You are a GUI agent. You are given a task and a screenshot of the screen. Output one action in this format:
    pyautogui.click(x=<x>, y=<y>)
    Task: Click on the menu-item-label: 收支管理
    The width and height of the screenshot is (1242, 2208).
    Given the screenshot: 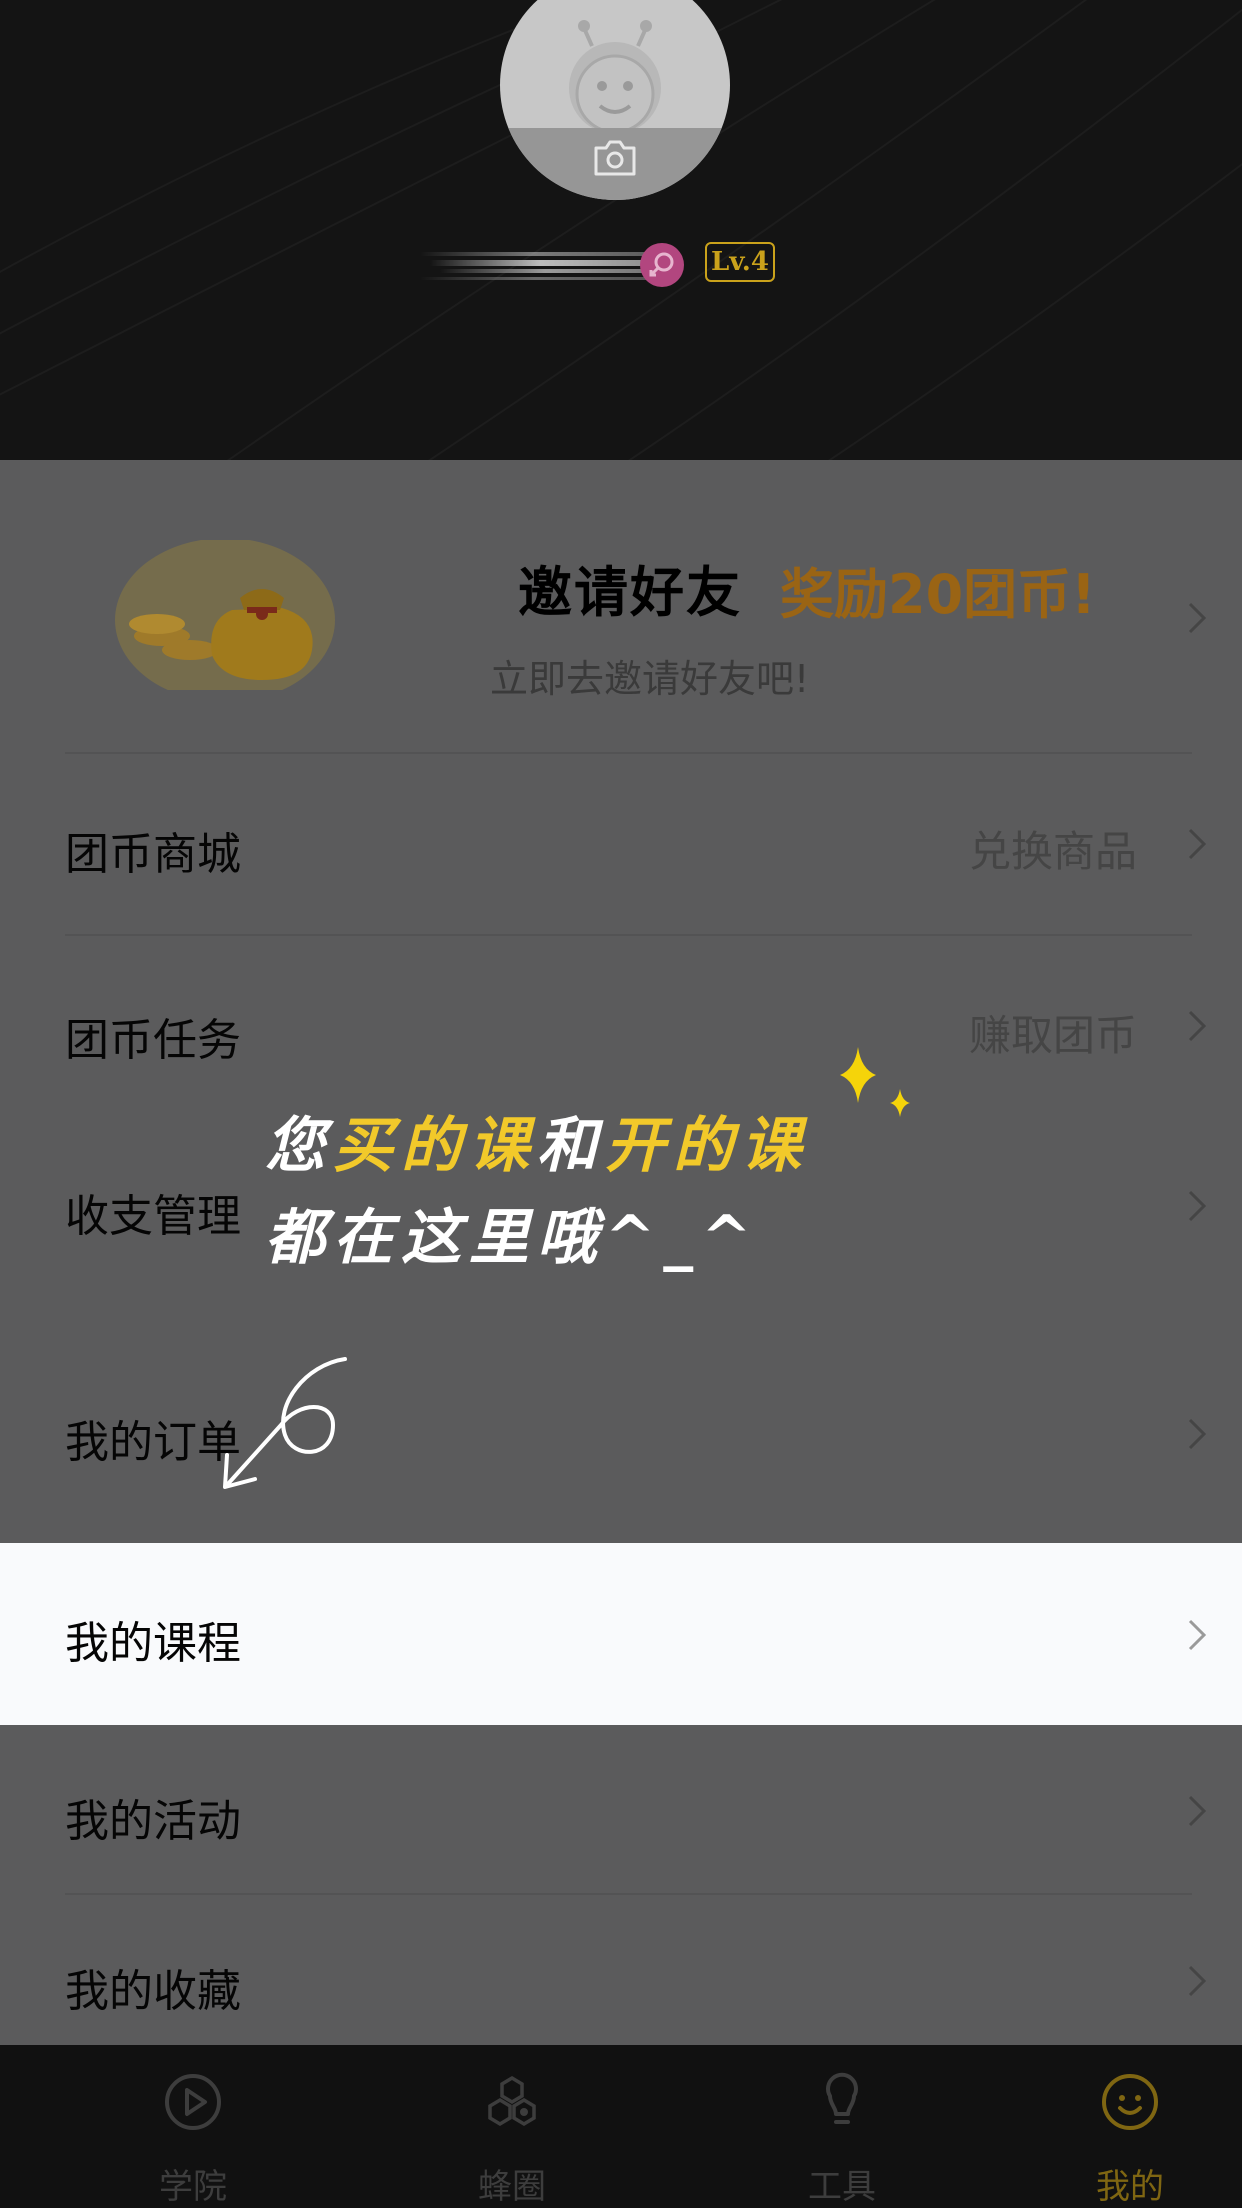 What is the action you would take?
    pyautogui.click(x=153, y=1216)
    